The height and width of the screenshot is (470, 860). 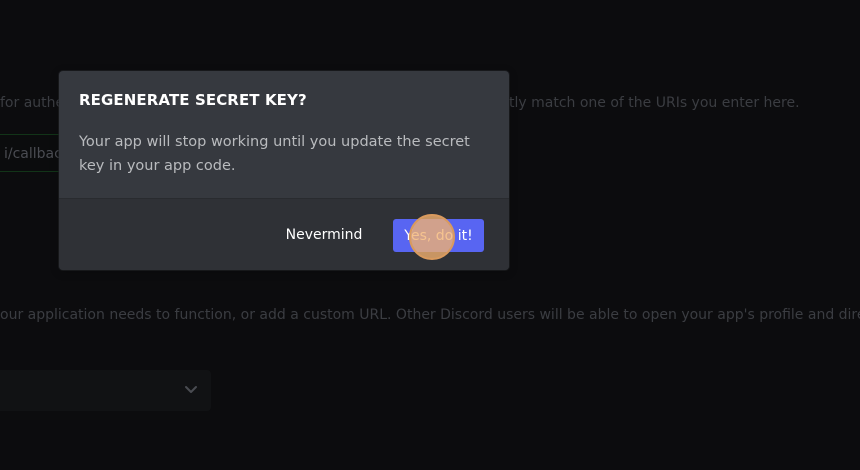 I want to click on redirect-url-input: i/callbac, so click(x=34, y=153).